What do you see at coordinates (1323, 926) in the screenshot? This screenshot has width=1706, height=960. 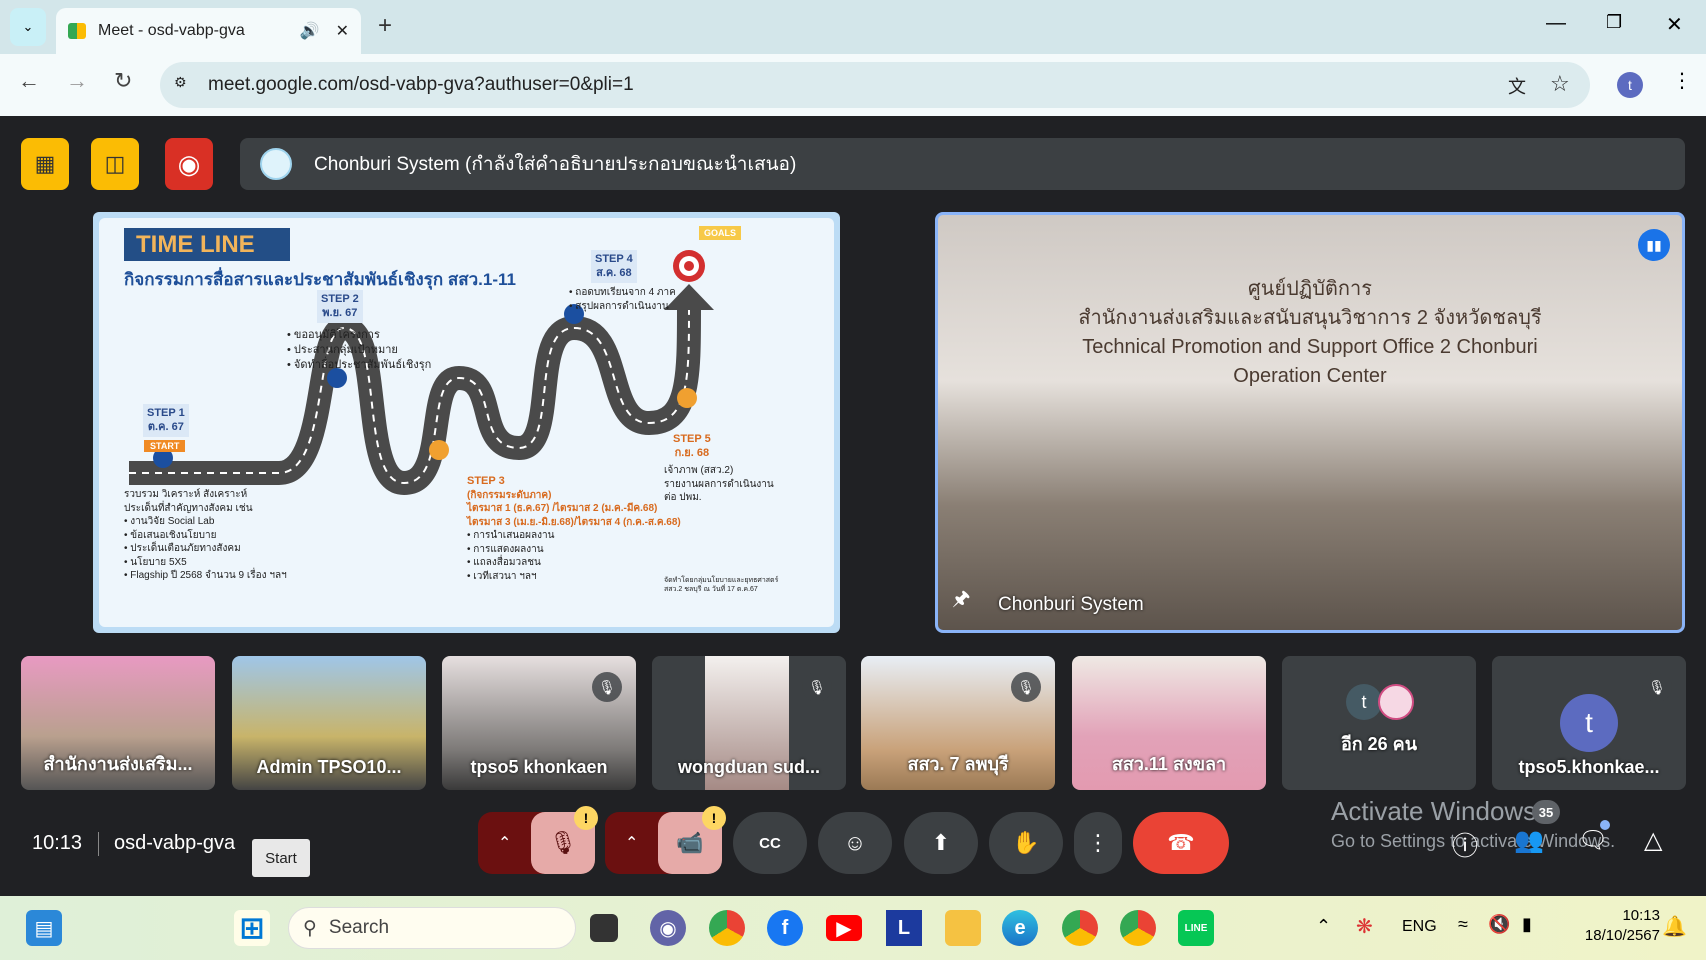 I see `show-hidden-icons: ⌃` at bounding box center [1323, 926].